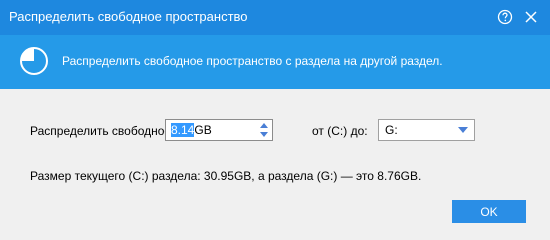 The height and width of the screenshot is (240, 550). What do you see at coordinates (34, 61) in the screenshot?
I see `pie-chart-icon` at bounding box center [34, 61].